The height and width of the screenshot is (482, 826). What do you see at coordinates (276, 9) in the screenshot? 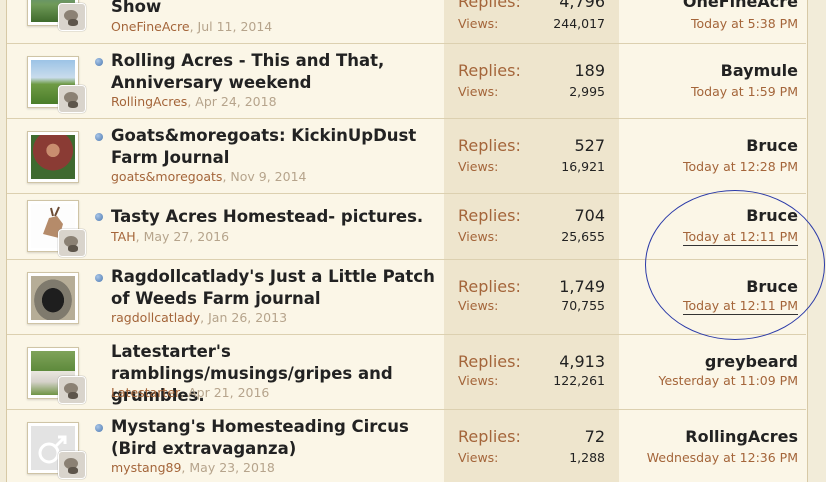
I see `thread-title-link: Show` at bounding box center [276, 9].